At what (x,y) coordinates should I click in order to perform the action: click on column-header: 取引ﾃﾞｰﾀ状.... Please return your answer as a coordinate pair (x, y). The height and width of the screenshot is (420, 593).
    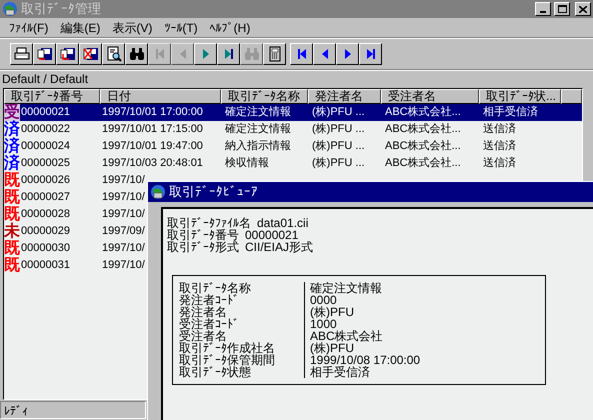
    Looking at the image, I should click on (520, 96).